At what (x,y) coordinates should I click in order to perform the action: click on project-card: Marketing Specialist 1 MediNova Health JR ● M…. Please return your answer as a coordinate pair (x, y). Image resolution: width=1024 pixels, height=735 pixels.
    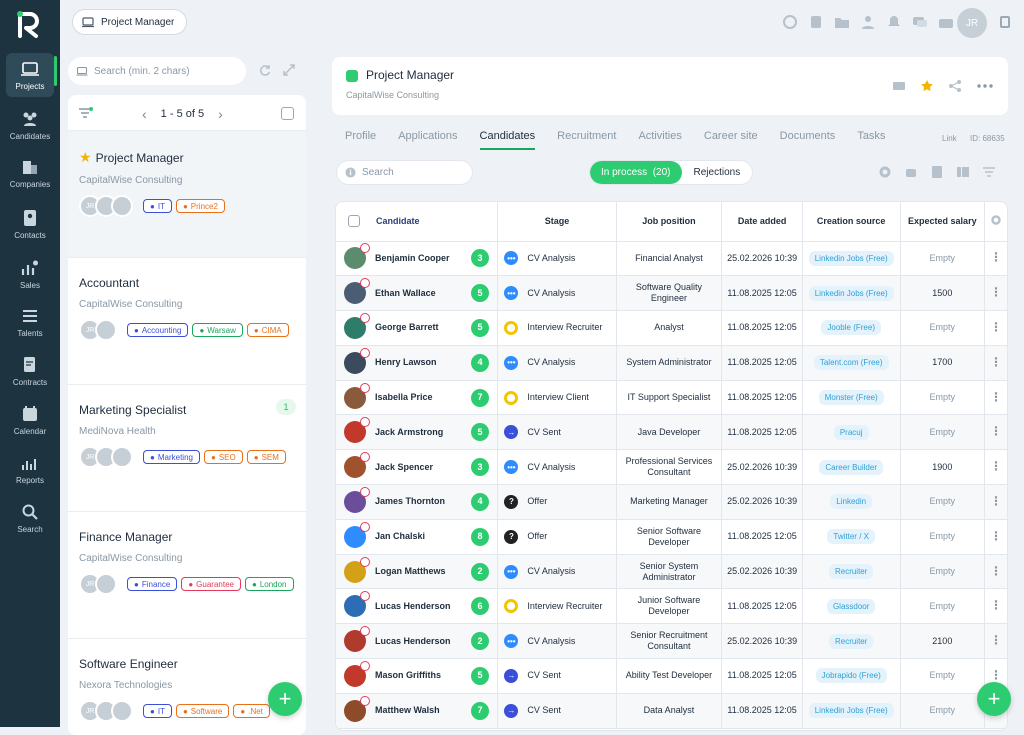
    Looking at the image, I should click on (187, 448).